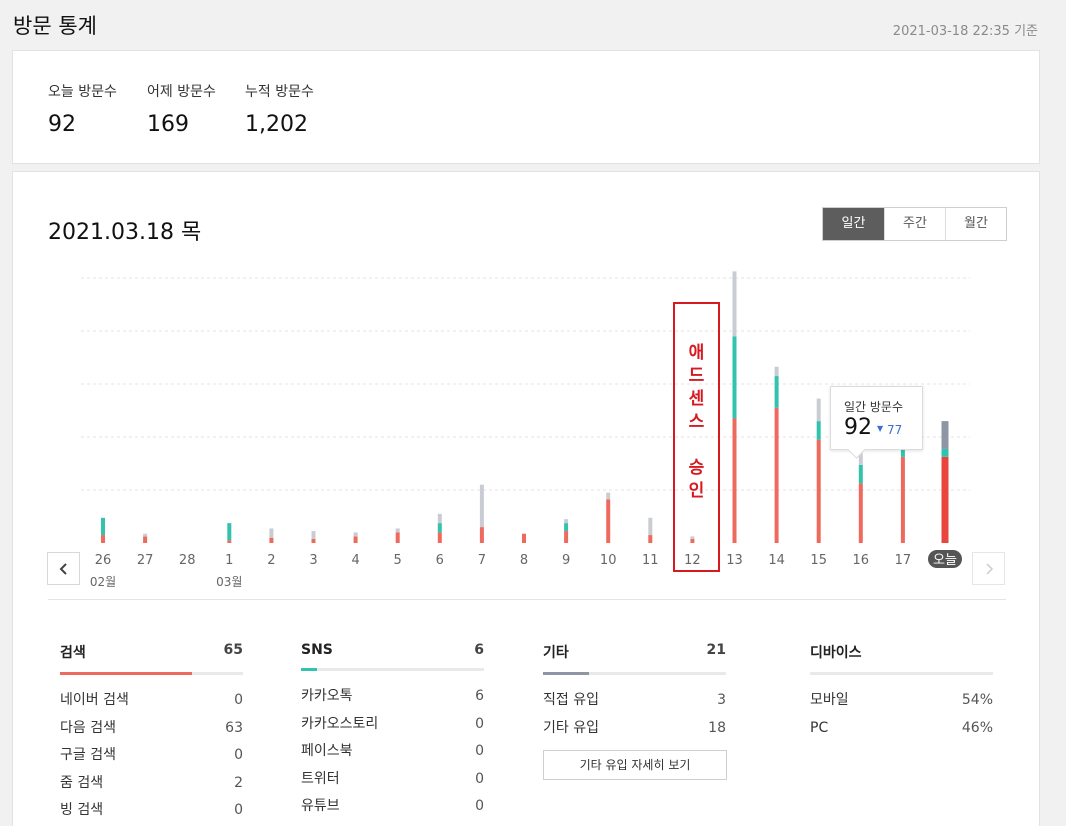 This screenshot has width=1066, height=826. Describe the element at coordinates (151, 733) in the screenshot. I see `source-search: 검색 65 네이버 검색 0 다음 검색 63 구글 검색 0 줌 검색 2 빙 검색 0` at that location.